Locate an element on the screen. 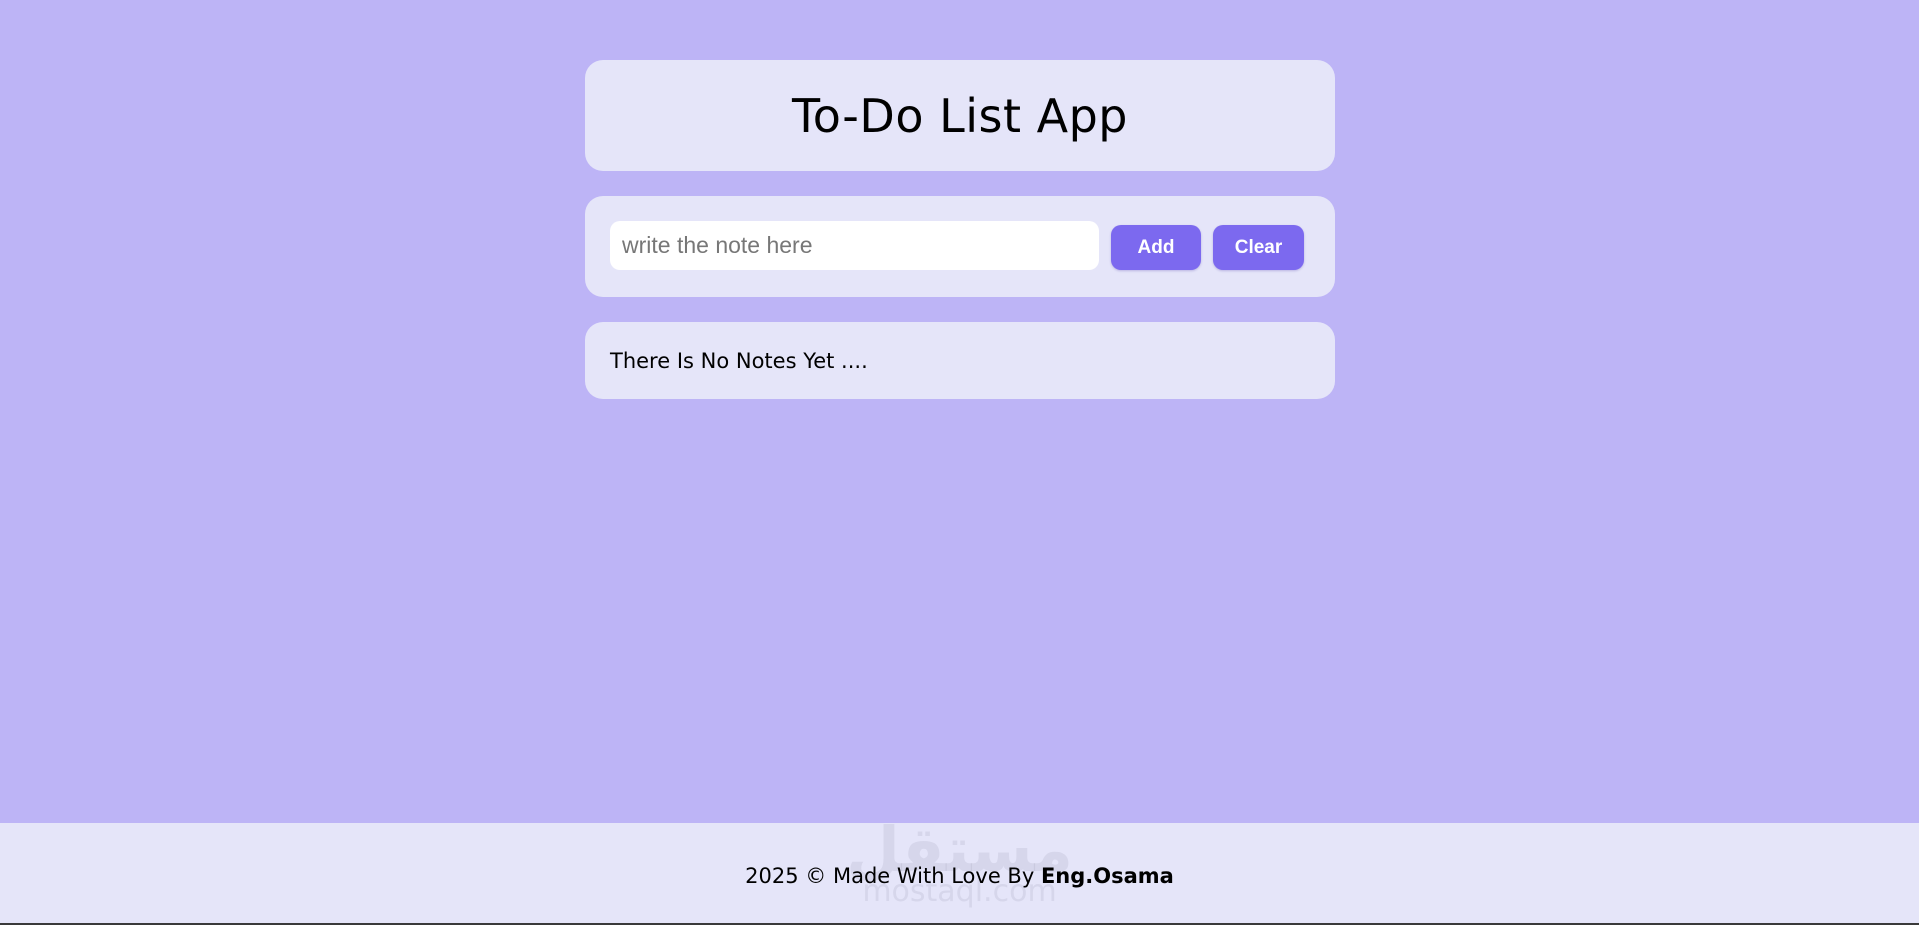 This screenshot has height=925, width=1919. footer-author: Eng.Osama is located at coordinates (1107, 876).